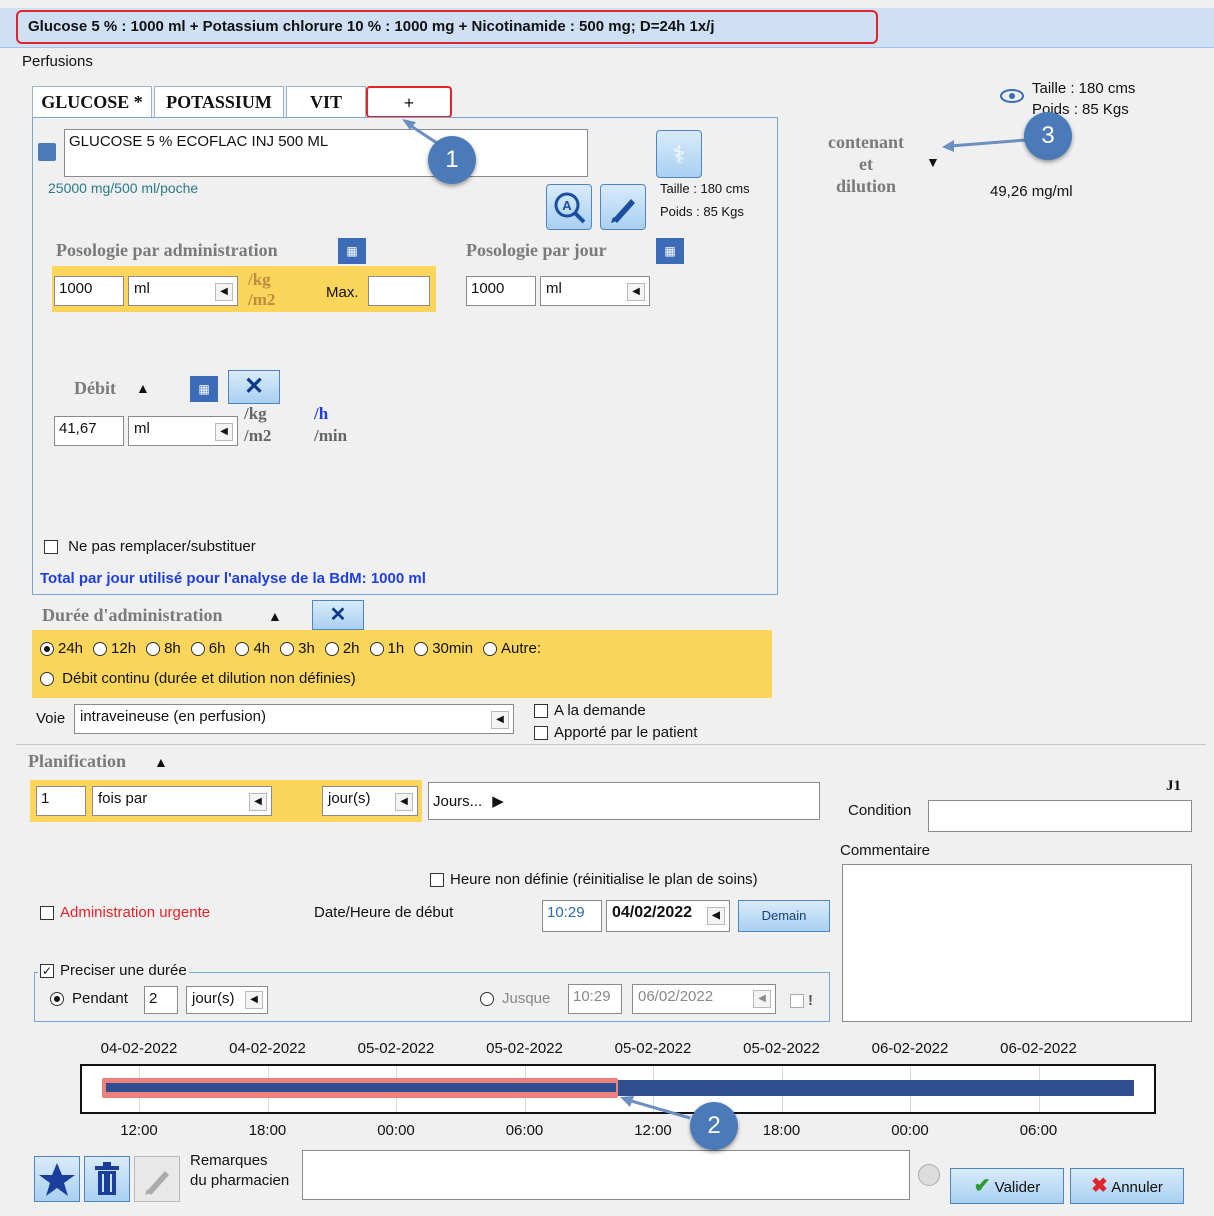 The height and width of the screenshot is (1216, 1214). Describe the element at coordinates (714, 1126) in the screenshot. I see `callout-2: 2` at that location.